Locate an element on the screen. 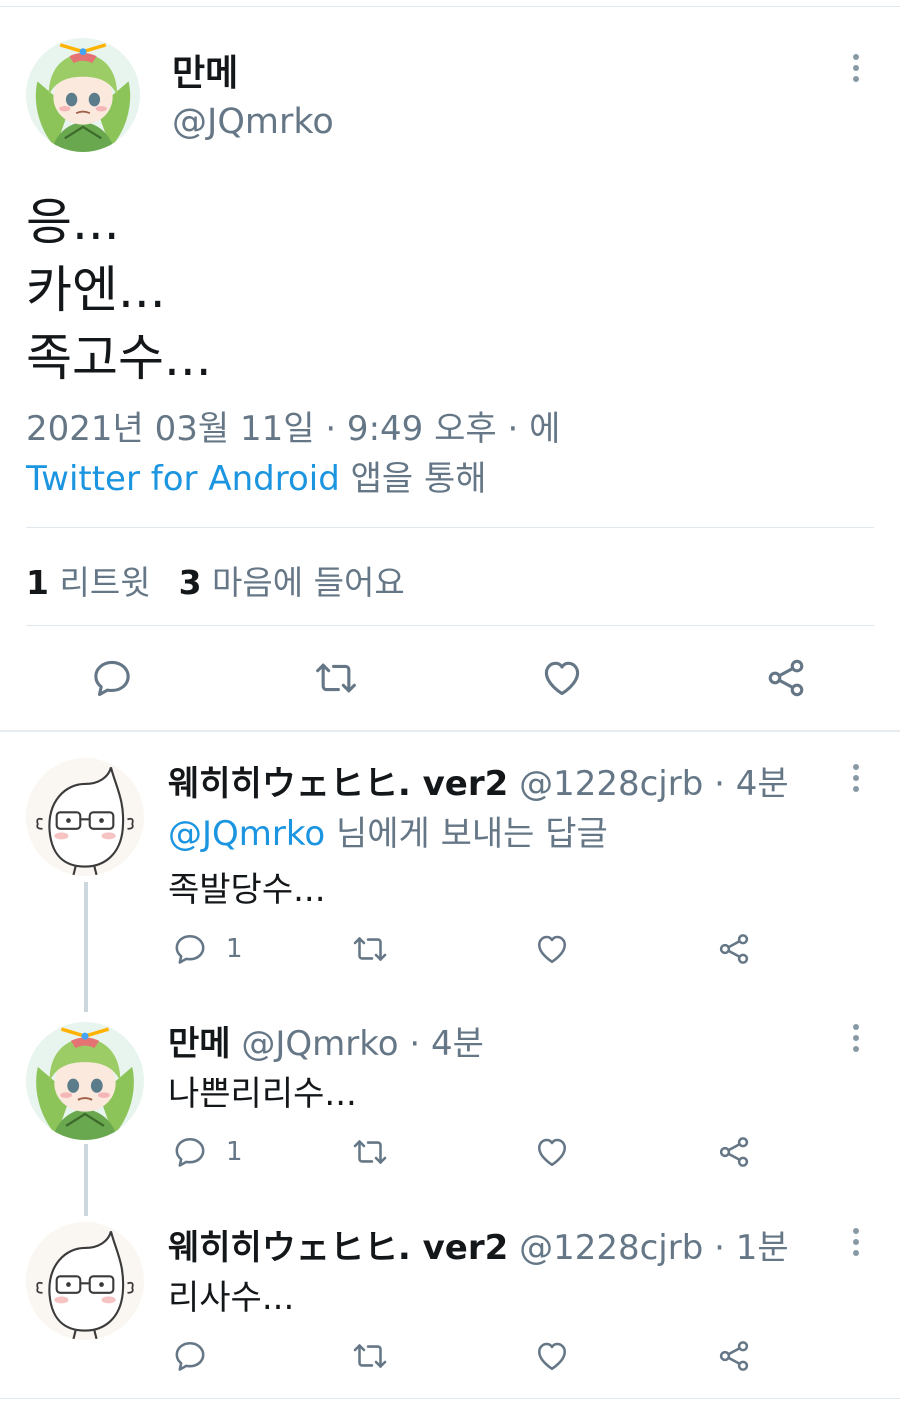  tweet-timestamp: 2021년 03월 11일 · 9:49 오후 · 에 is located at coordinates (293, 429).